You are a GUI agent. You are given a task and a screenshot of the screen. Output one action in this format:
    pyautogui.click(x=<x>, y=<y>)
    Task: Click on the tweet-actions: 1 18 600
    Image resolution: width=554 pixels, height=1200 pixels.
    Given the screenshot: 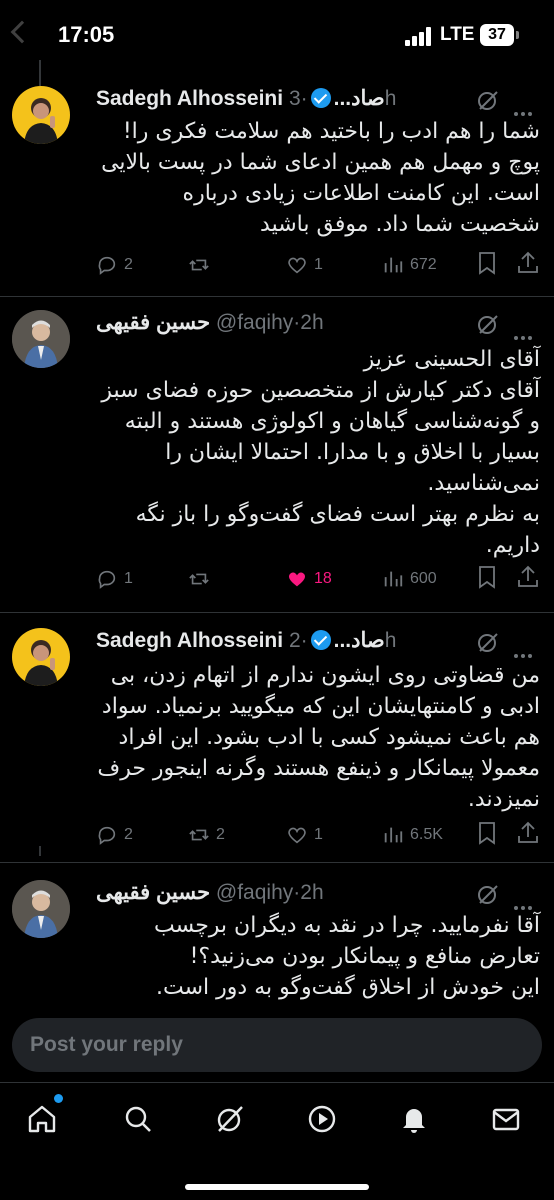 What is the action you would take?
    pyautogui.click(x=318, y=579)
    